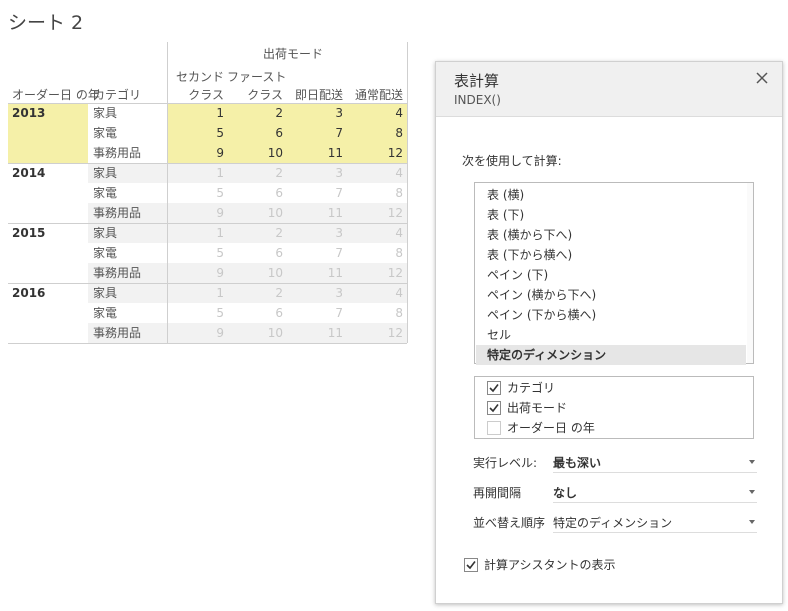 The width and height of the screenshot is (788, 611). What do you see at coordinates (529, 235) in the screenshot?
I see `compute-option: 表 (横から下へ)` at bounding box center [529, 235].